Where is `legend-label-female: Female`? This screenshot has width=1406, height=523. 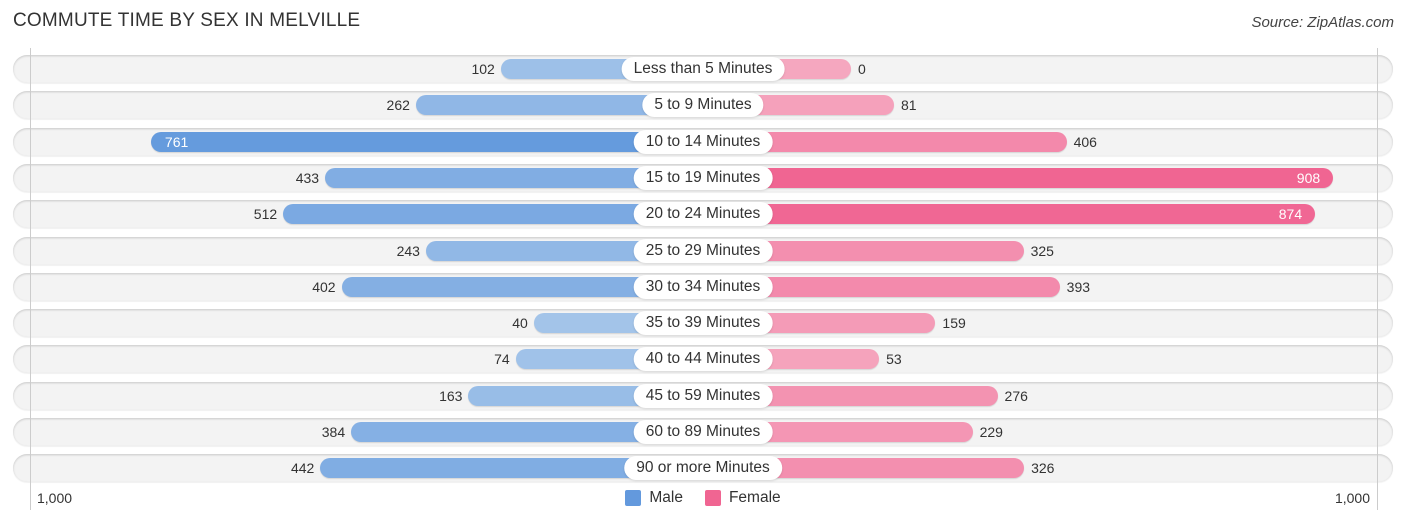 legend-label-female: Female is located at coordinates (754, 497).